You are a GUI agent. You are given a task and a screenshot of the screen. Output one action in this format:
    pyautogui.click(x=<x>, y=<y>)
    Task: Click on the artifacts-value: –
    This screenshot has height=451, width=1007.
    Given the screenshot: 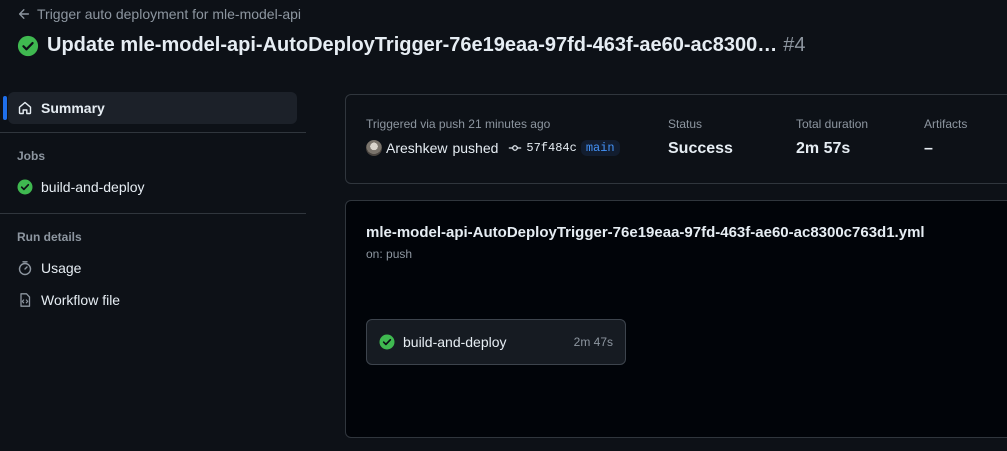 What is the action you would take?
    pyautogui.click(x=928, y=148)
    